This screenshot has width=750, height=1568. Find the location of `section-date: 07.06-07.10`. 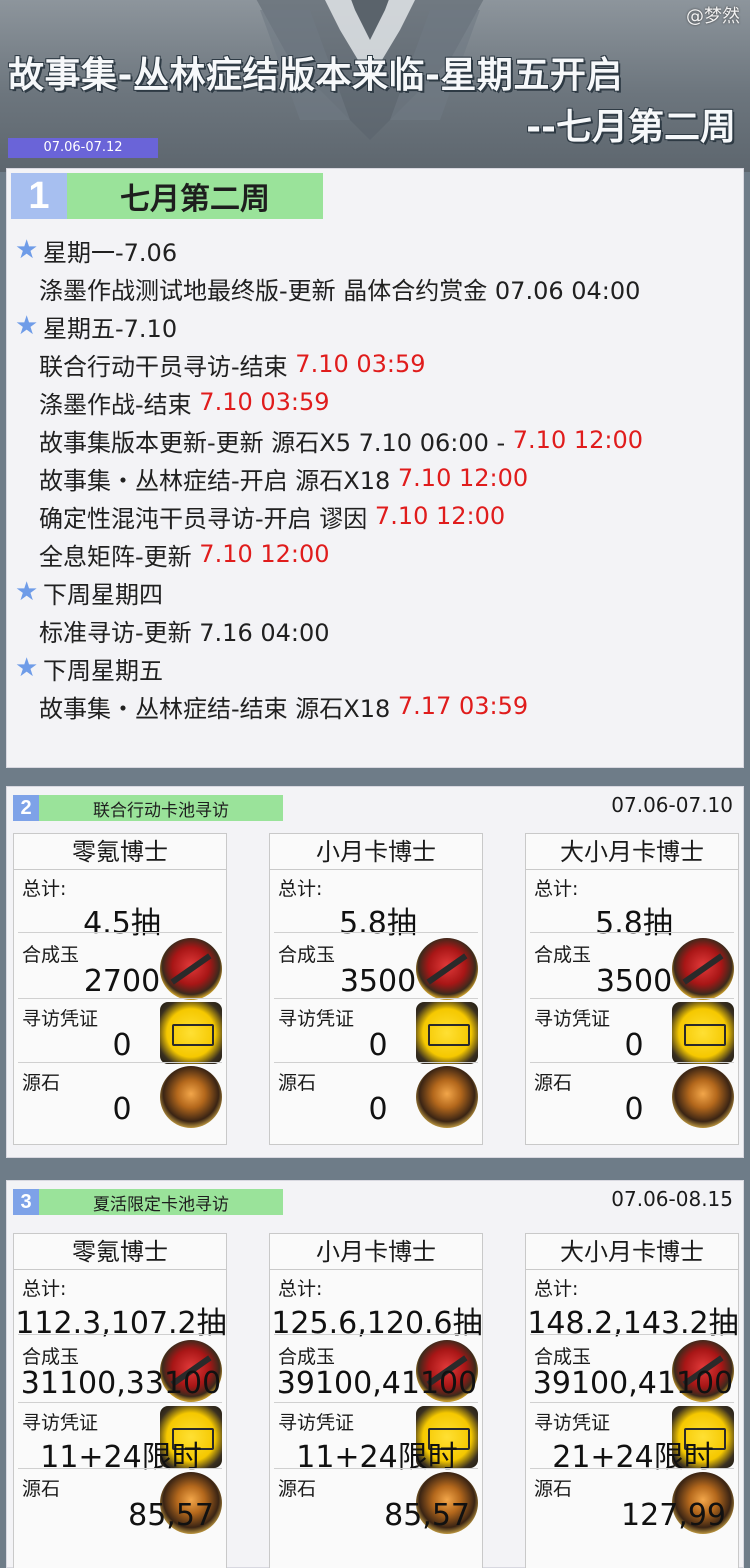

section-date: 07.06-07.10 is located at coordinates (672, 805).